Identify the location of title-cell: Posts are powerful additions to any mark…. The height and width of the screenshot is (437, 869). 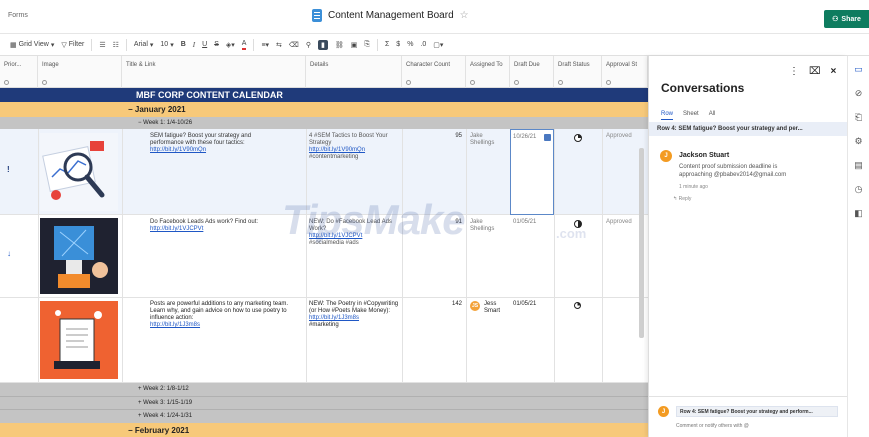
(225, 315).